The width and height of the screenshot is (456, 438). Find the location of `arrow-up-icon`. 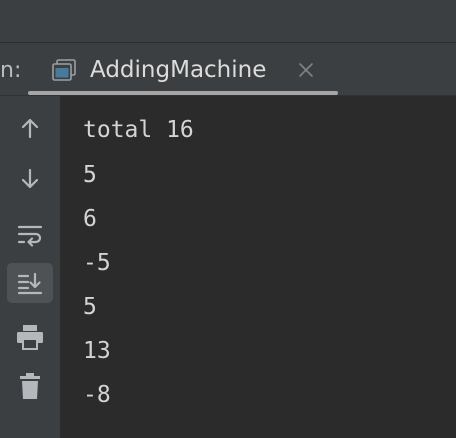

arrow-up-icon is located at coordinates (30, 128).